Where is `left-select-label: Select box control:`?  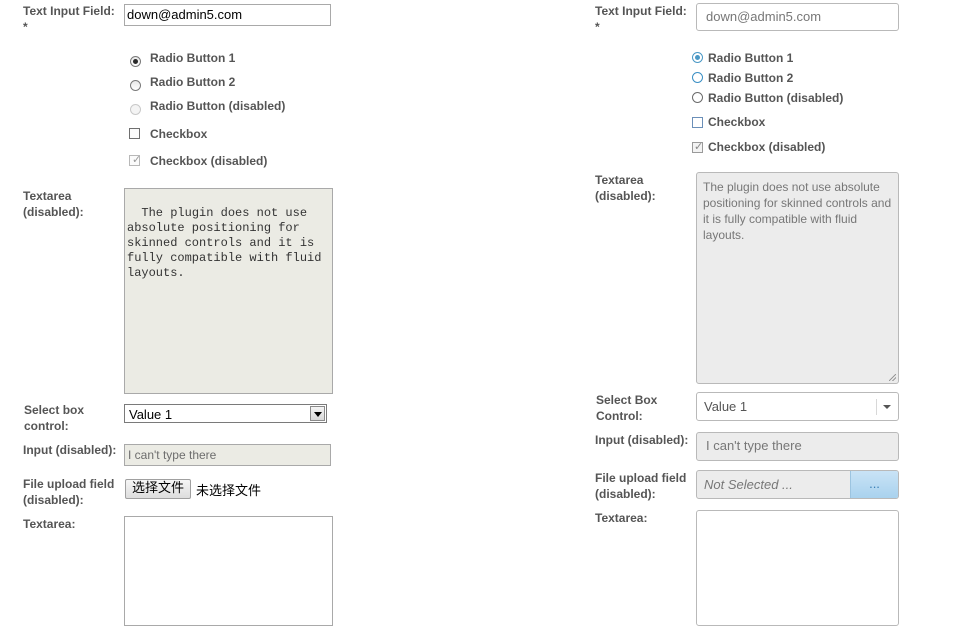 left-select-label: Select box control: is located at coordinates (54, 418).